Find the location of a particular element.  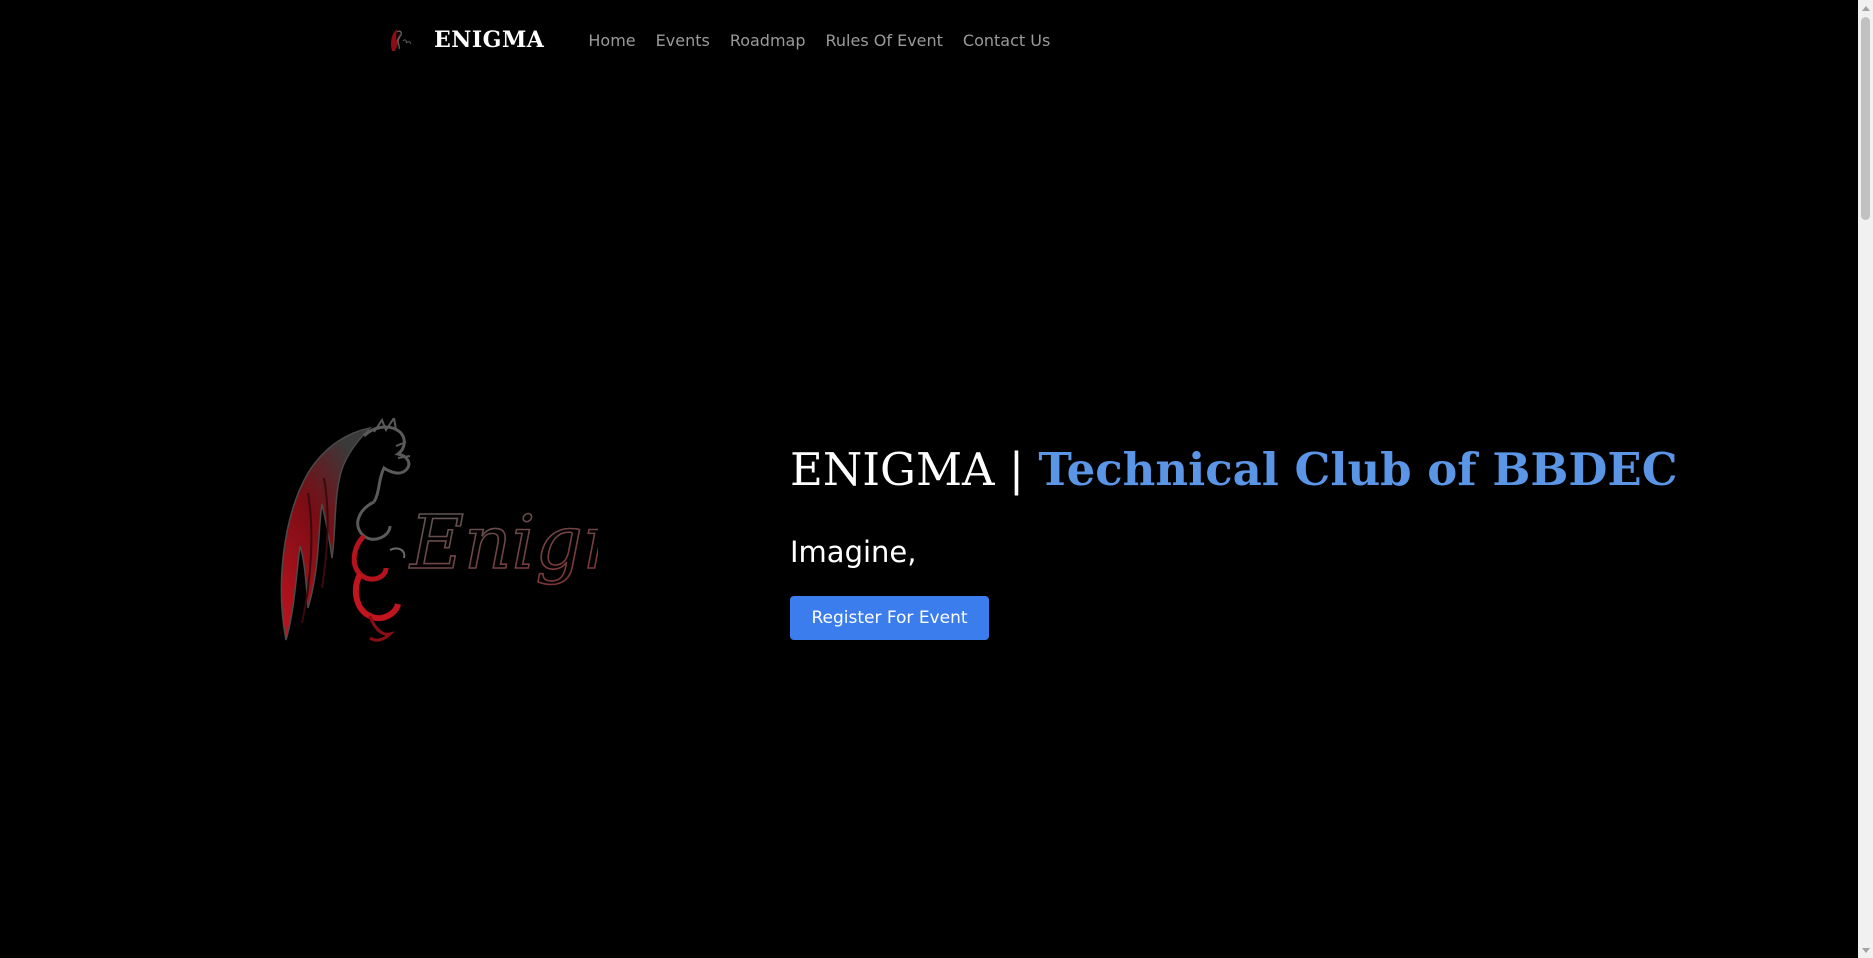

scroll-up-icon is located at coordinates (1865, 7).